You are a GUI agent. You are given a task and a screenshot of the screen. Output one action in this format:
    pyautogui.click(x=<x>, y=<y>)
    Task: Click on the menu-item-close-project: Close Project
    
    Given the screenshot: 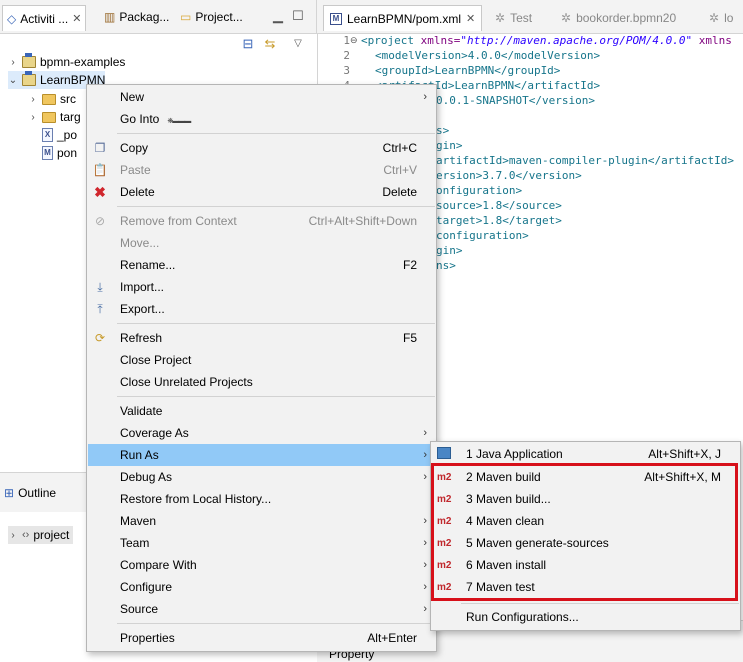 What is the action you would take?
    pyautogui.click(x=262, y=360)
    